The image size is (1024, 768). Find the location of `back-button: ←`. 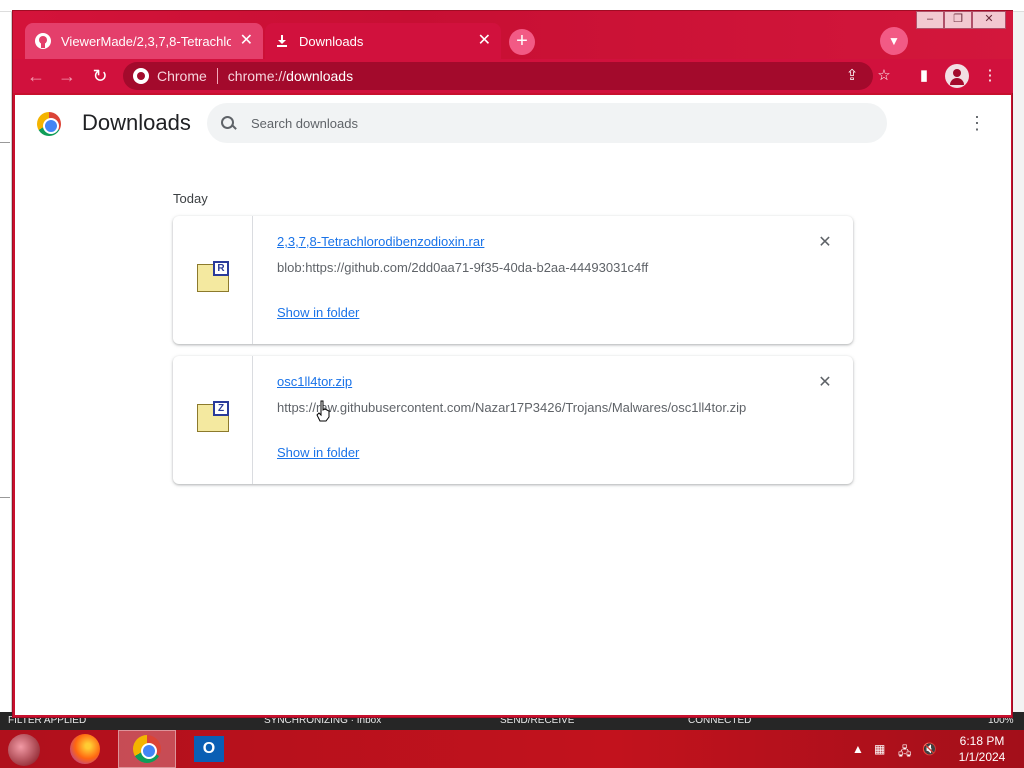

back-button: ← is located at coordinates (36, 76).